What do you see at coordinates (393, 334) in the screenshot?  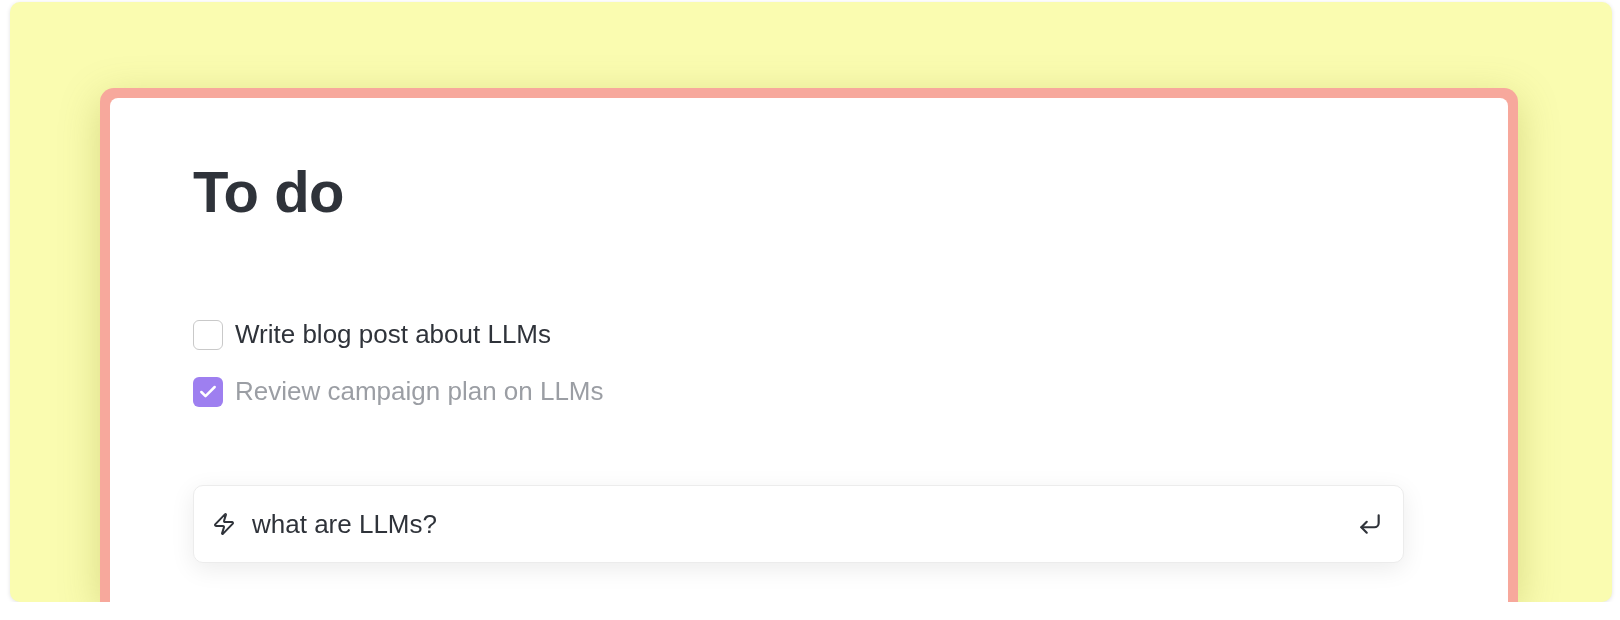 I see `task-label: Write blog post about LLMs` at bounding box center [393, 334].